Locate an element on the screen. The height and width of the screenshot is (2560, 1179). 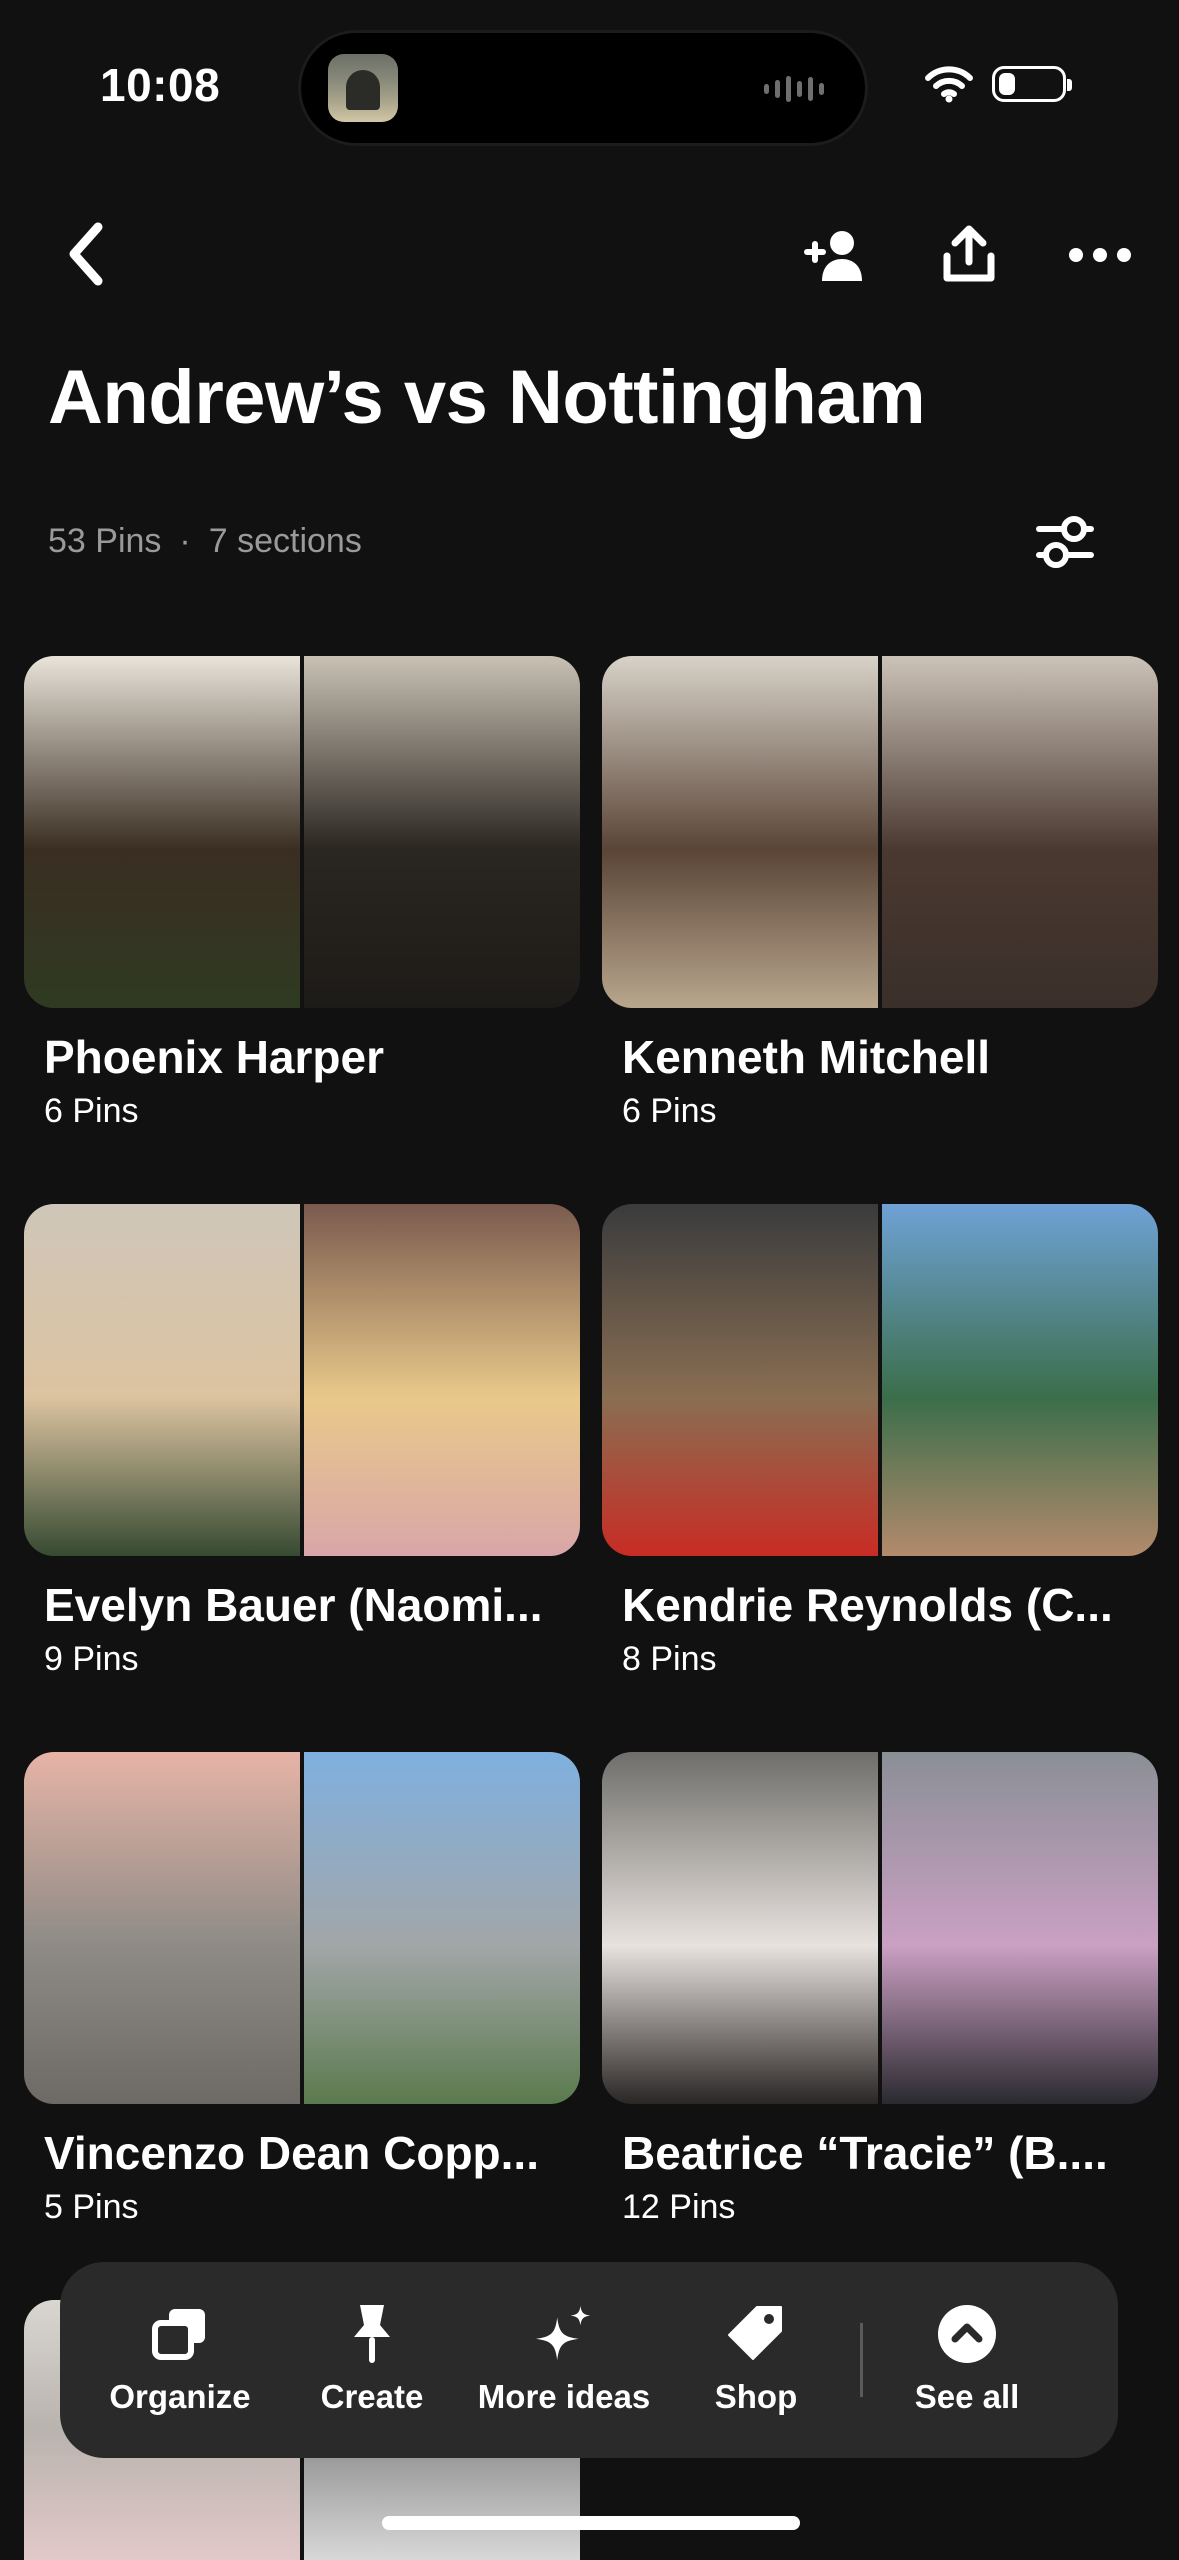
section-card: Evelyn Bauer (Naomi... 9 Pins is located at coordinates (302, 1441).